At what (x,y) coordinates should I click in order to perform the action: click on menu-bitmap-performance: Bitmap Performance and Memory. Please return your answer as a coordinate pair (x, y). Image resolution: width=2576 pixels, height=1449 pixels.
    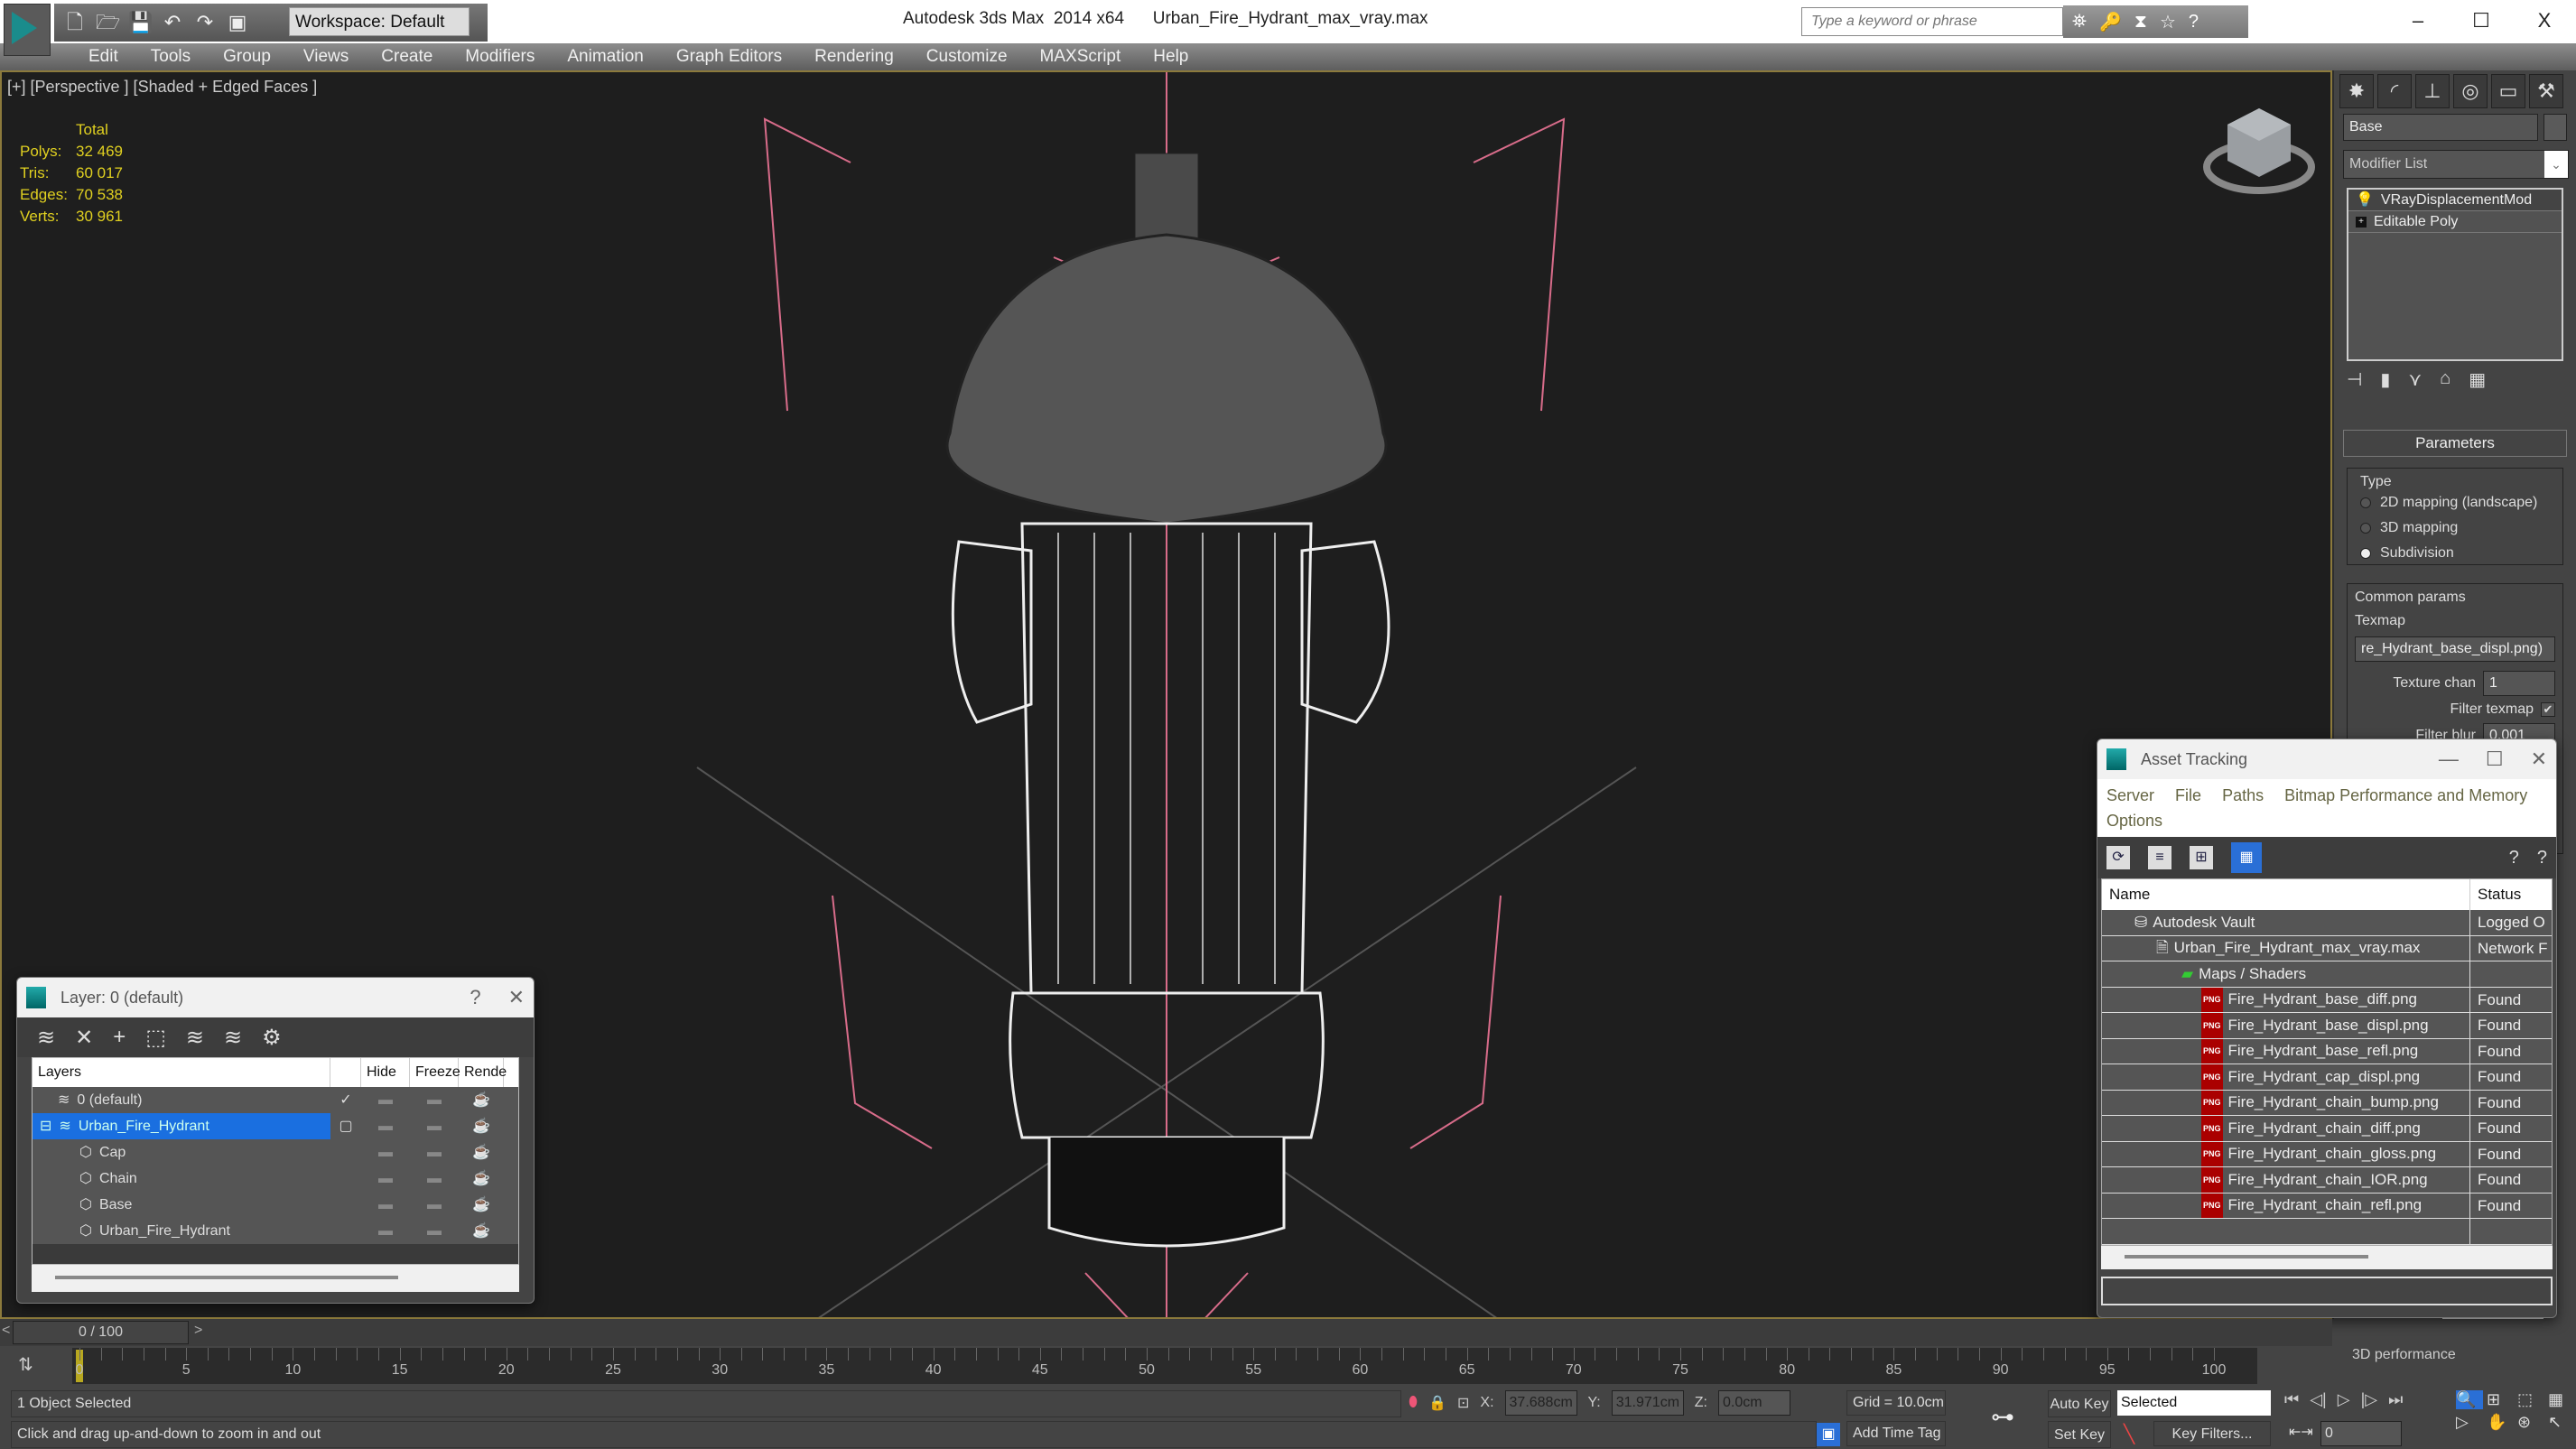
    Looking at the image, I should click on (2405, 795).